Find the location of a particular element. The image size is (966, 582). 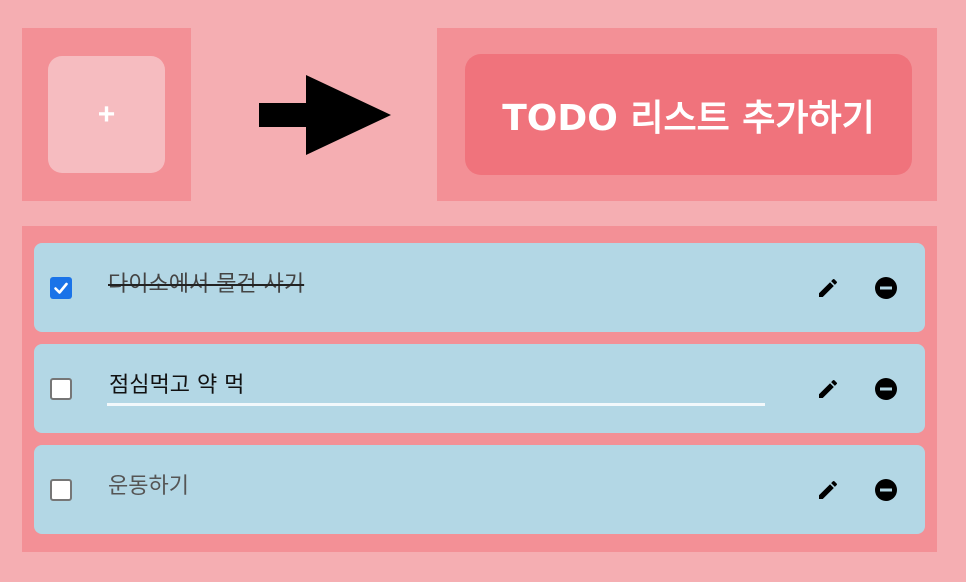

todo-item: 다이소에서 물건 사기 is located at coordinates (479, 287).